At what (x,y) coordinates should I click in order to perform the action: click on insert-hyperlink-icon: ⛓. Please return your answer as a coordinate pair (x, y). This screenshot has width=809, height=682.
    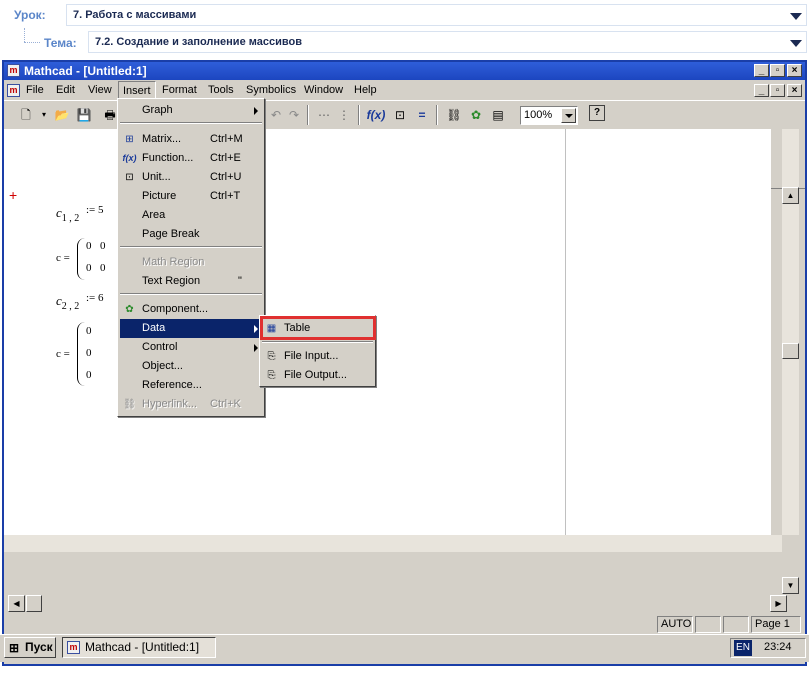
    Looking at the image, I should click on (454, 115).